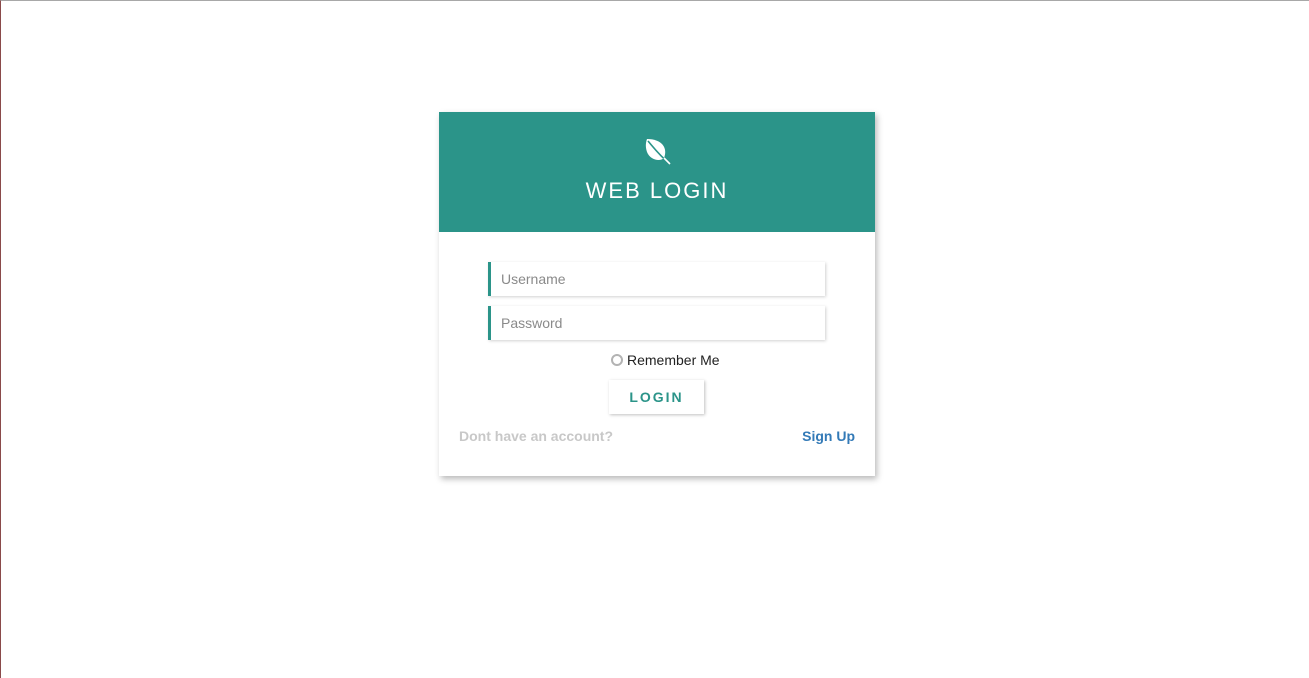 The height and width of the screenshot is (678, 1309). What do you see at coordinates (658, 152) in the screenshot?
I see `leaf-icon` at bounding box center [658, 152].